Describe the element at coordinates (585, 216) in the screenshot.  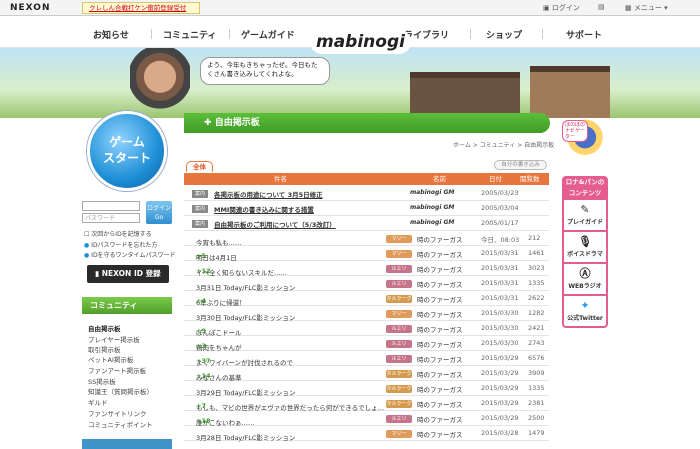
I see `play-guide-link: ✎ プレイガイド` at that location.